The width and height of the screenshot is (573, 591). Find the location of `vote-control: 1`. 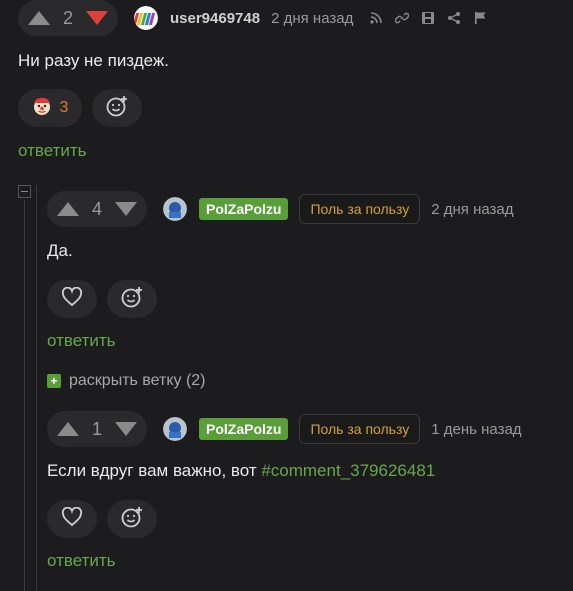

vote-control: 1 is located at coordinates (97, 429).